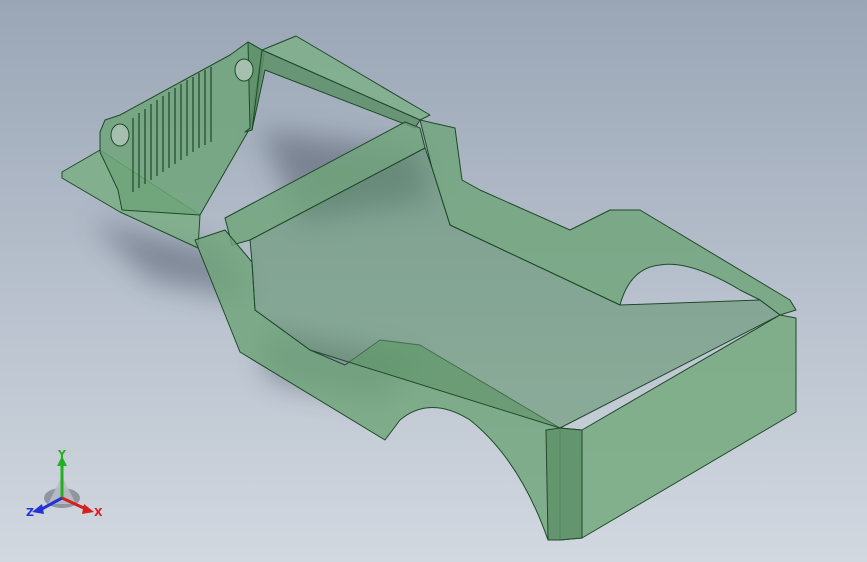 The height and width of the screenshot is (562, 867). What do you see at coordinates (65, 486) in the screenshot?
I see `view-triad: Y X Z` at bounding box center [65, 486].